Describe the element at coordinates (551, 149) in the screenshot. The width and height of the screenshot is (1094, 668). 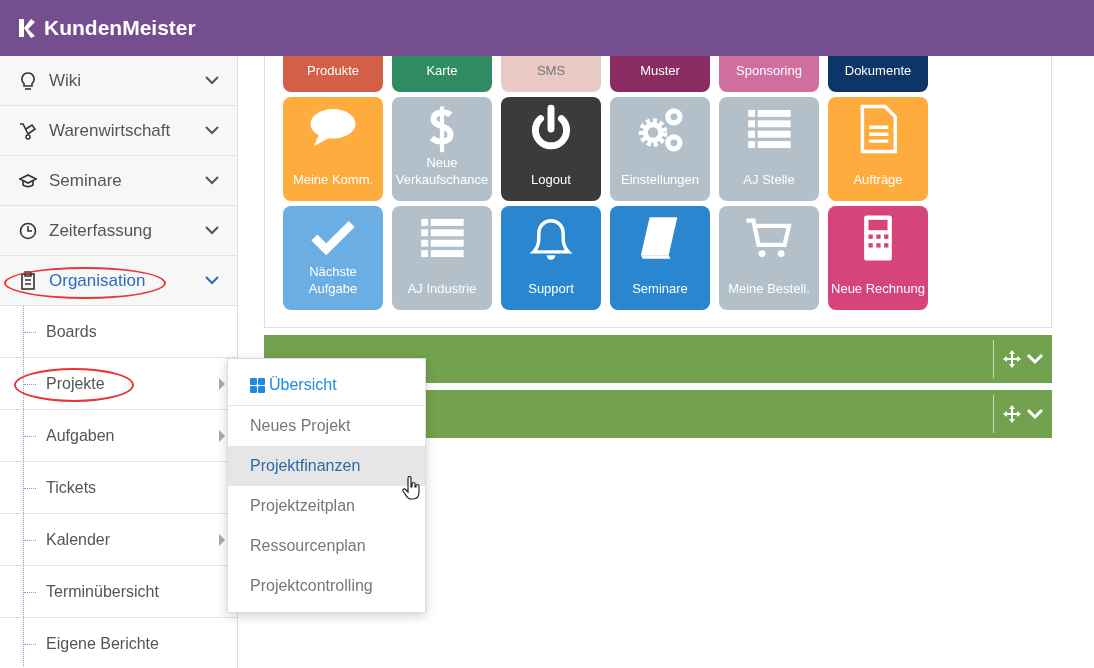
I see `tile-button: Logout` at that location.